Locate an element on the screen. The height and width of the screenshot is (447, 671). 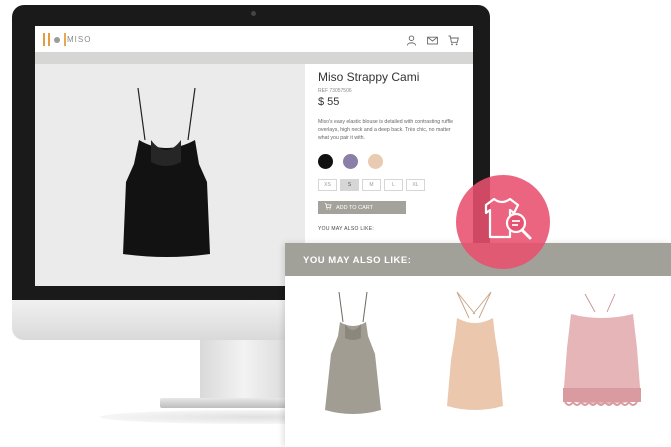
also-like-label: YOU MAY ALSO LIKE: is located at coordinates (346, 229).